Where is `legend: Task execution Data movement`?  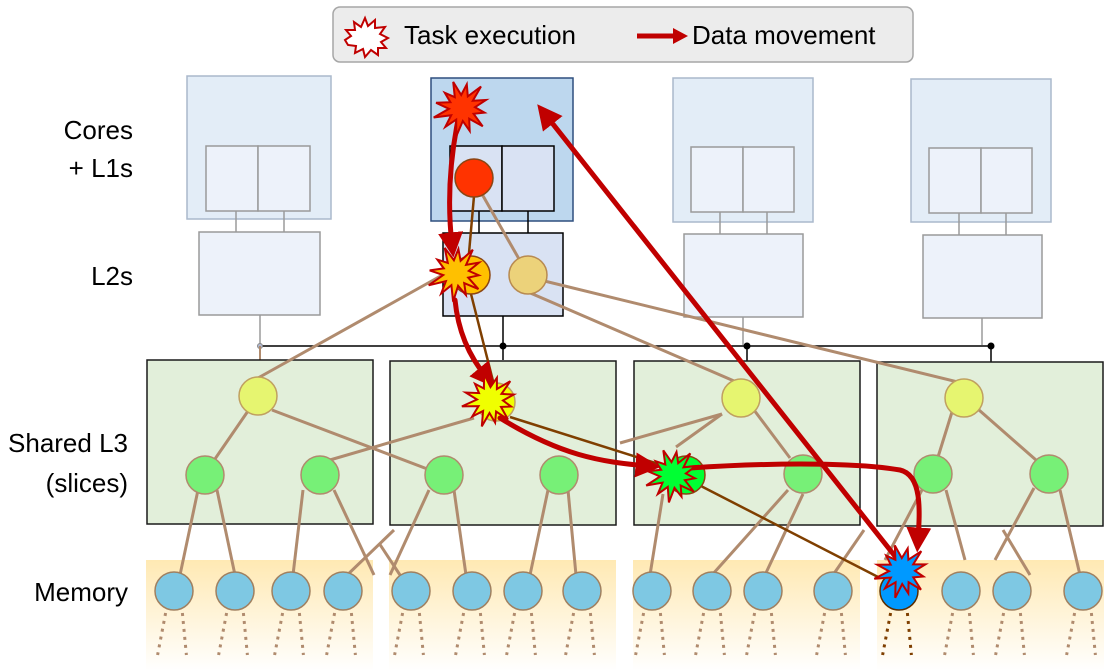
legend: Task execution Data movement is located at coordinates (623, 34).